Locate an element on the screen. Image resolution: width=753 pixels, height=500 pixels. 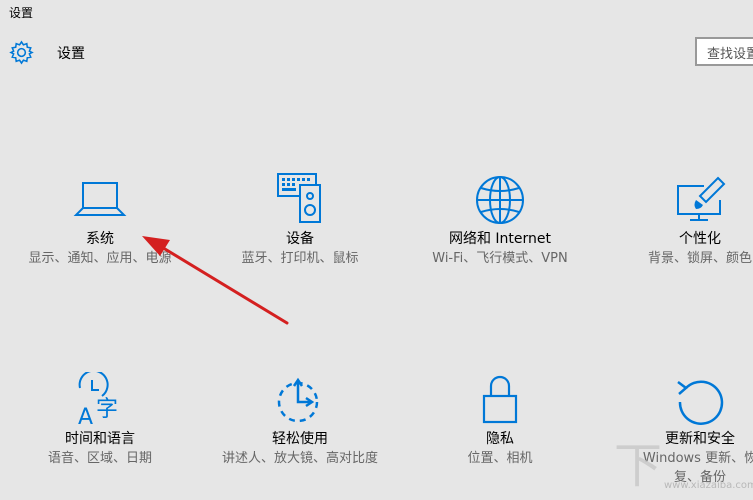
tile-title: 轻松使用 is located at coordinates (300, 439).